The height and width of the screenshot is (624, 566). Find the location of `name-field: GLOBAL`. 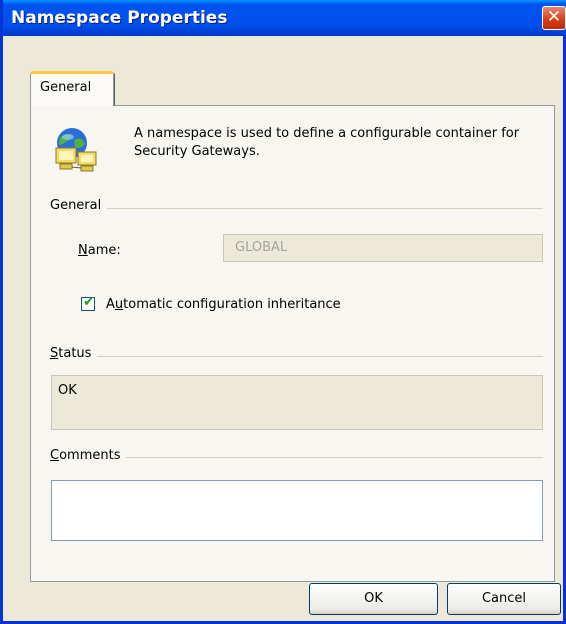

name-field: GLOBAL is located at coordinates (383, 248).